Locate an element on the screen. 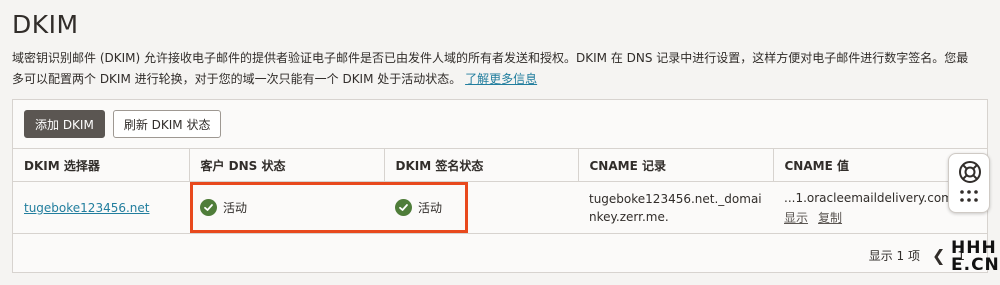 This screenshot has height=285, width=1000. cname-record: tugeboke123456.net._domainkey.zerr.me. is located at coordinates (675, 207).